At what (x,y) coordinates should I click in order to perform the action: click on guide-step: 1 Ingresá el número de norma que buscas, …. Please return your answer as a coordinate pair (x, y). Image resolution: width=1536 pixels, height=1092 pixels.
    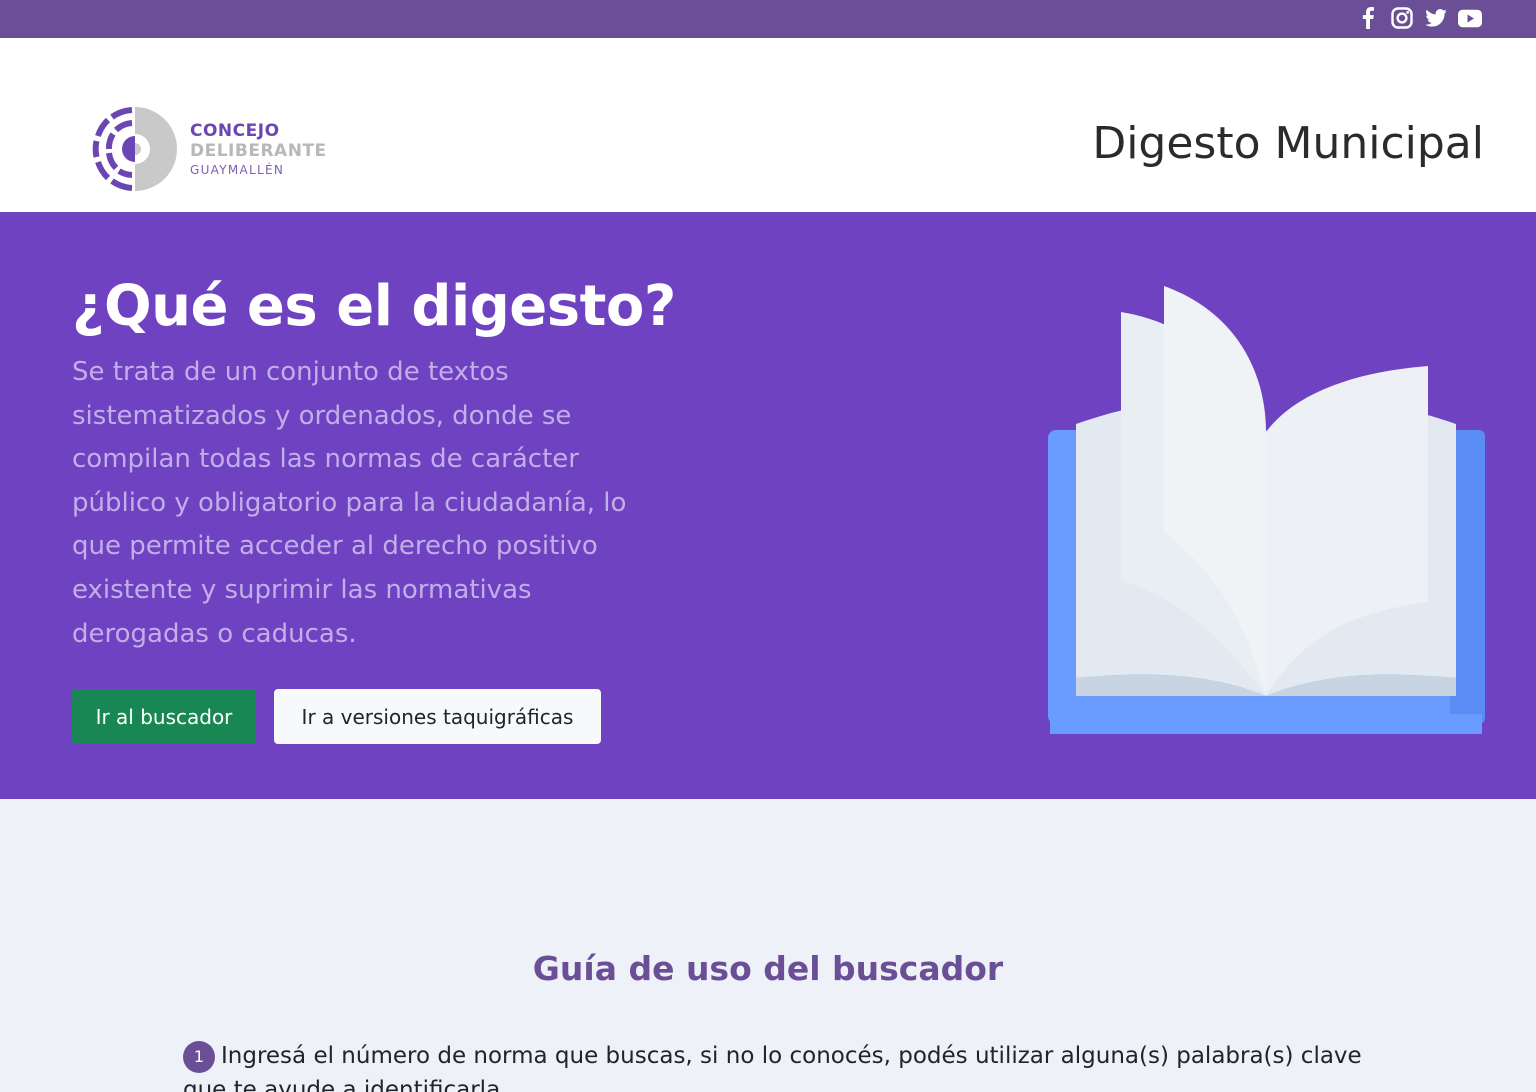
    Looking at the image, I should click on (783, 1065).